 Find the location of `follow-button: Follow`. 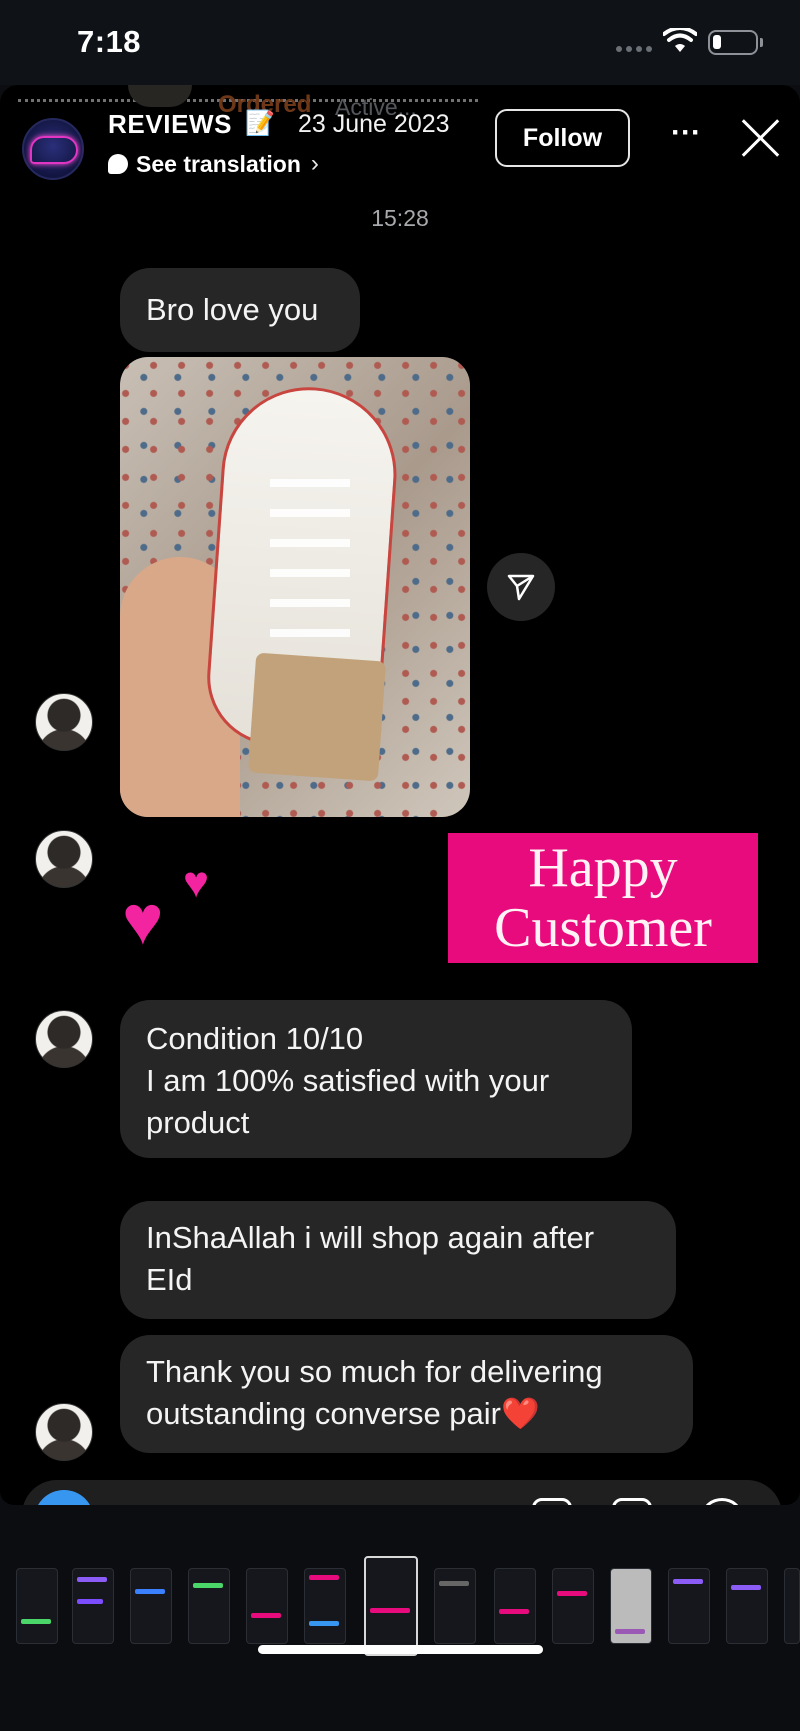

follow-button: Follow is located at coordinates (562, 138).